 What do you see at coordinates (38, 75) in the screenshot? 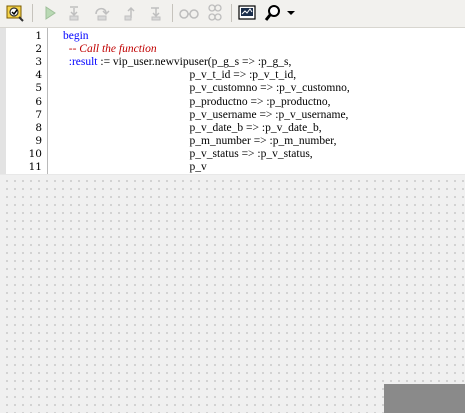
I see `line-number: 4` at bounding box center [38, 75].